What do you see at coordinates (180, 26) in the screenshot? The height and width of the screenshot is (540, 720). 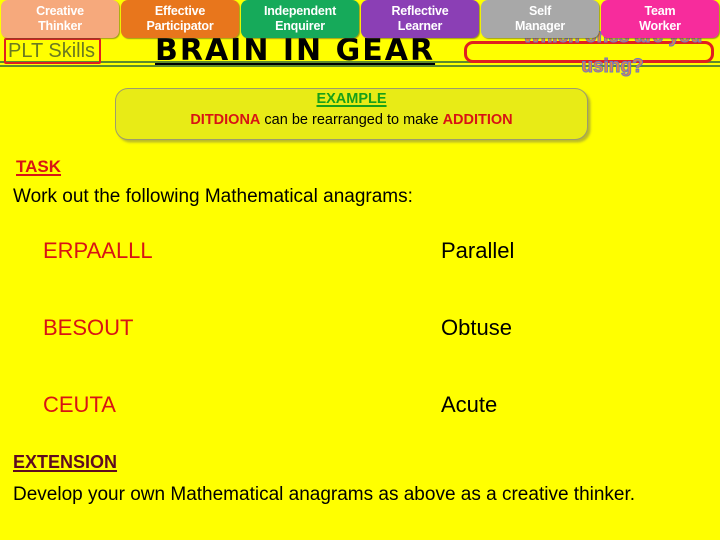 I see `plt-badge-line2: Participator` at bounding box center [180, 26].